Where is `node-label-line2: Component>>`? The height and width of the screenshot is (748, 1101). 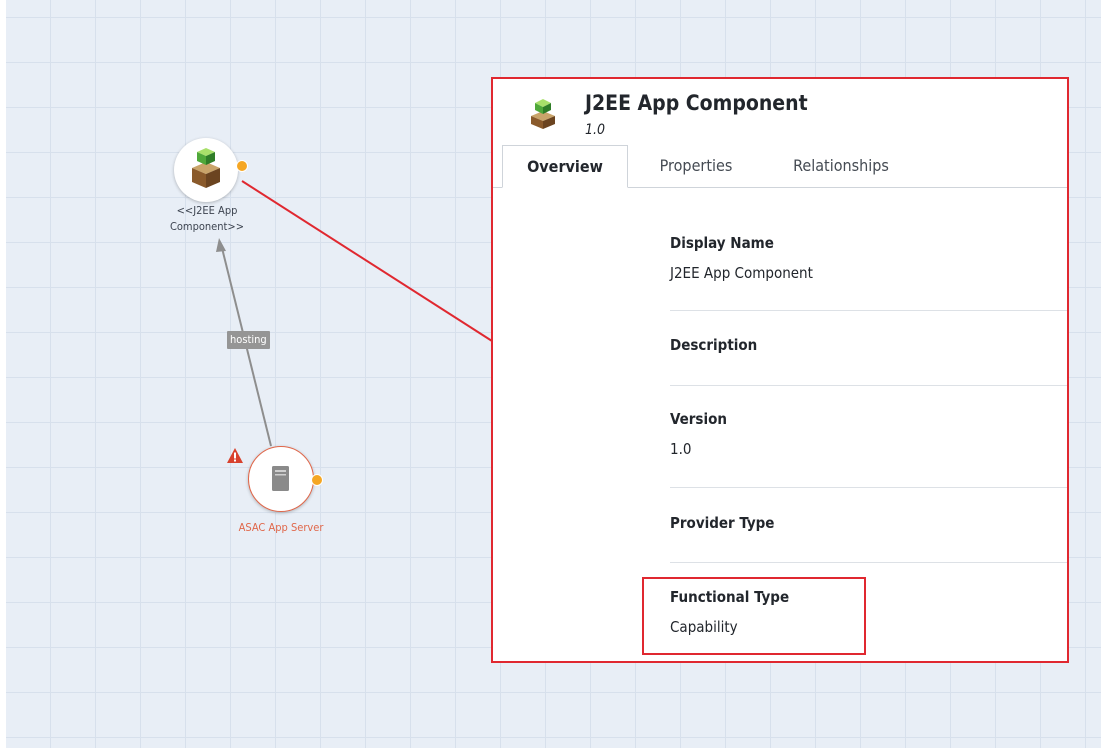 node-label-line2: Component>> is located at coordinates (207, 226).